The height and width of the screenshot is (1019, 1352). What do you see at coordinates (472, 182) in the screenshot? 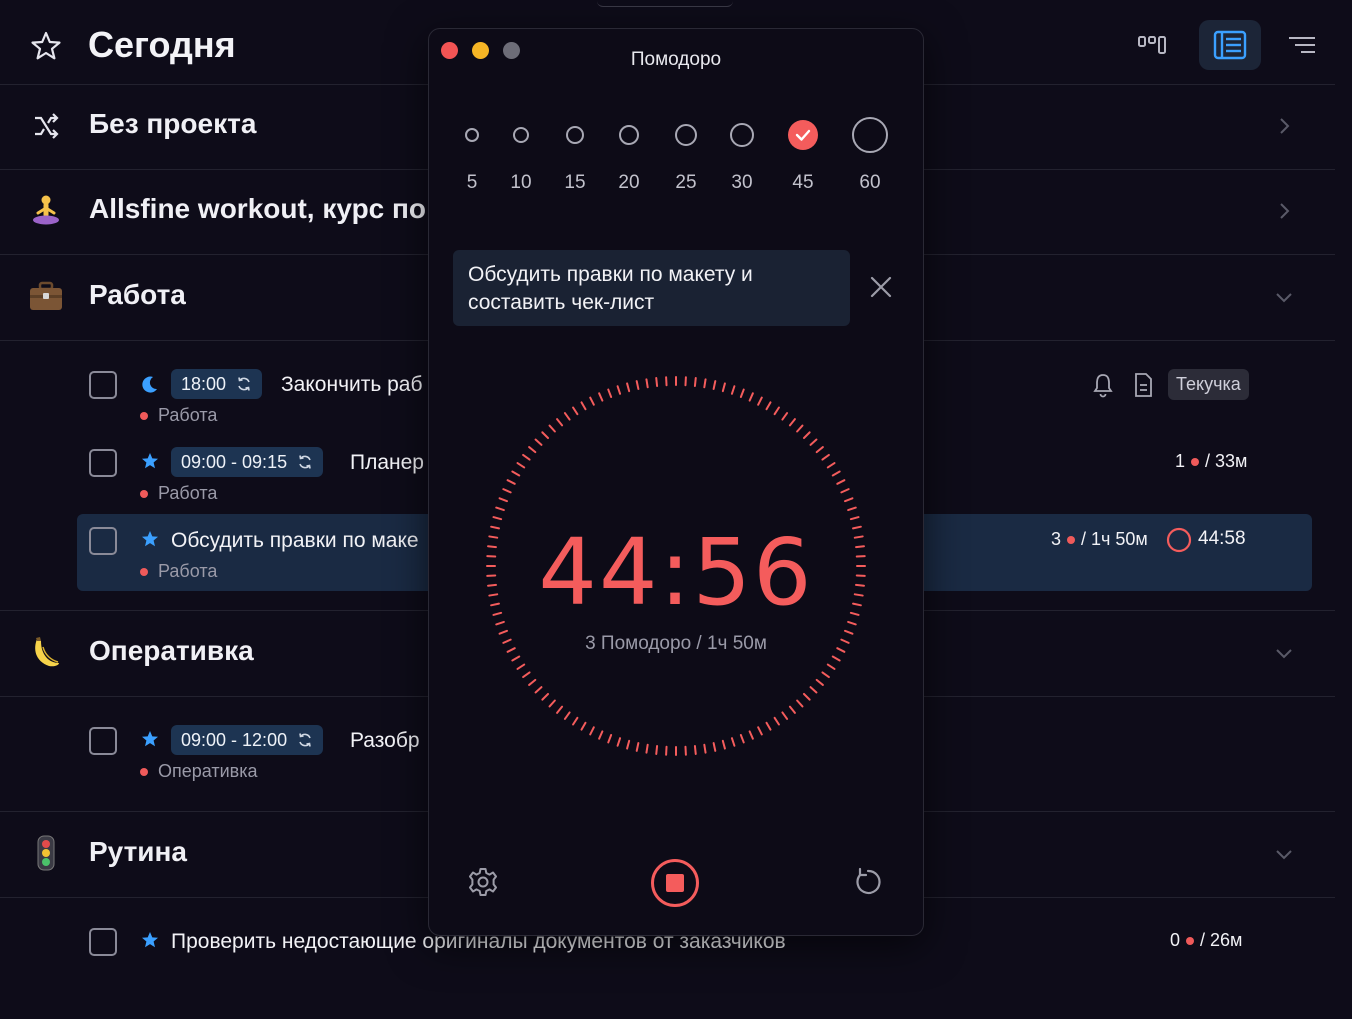
I see `duration-label: 5` at bounding box center [472, 182].